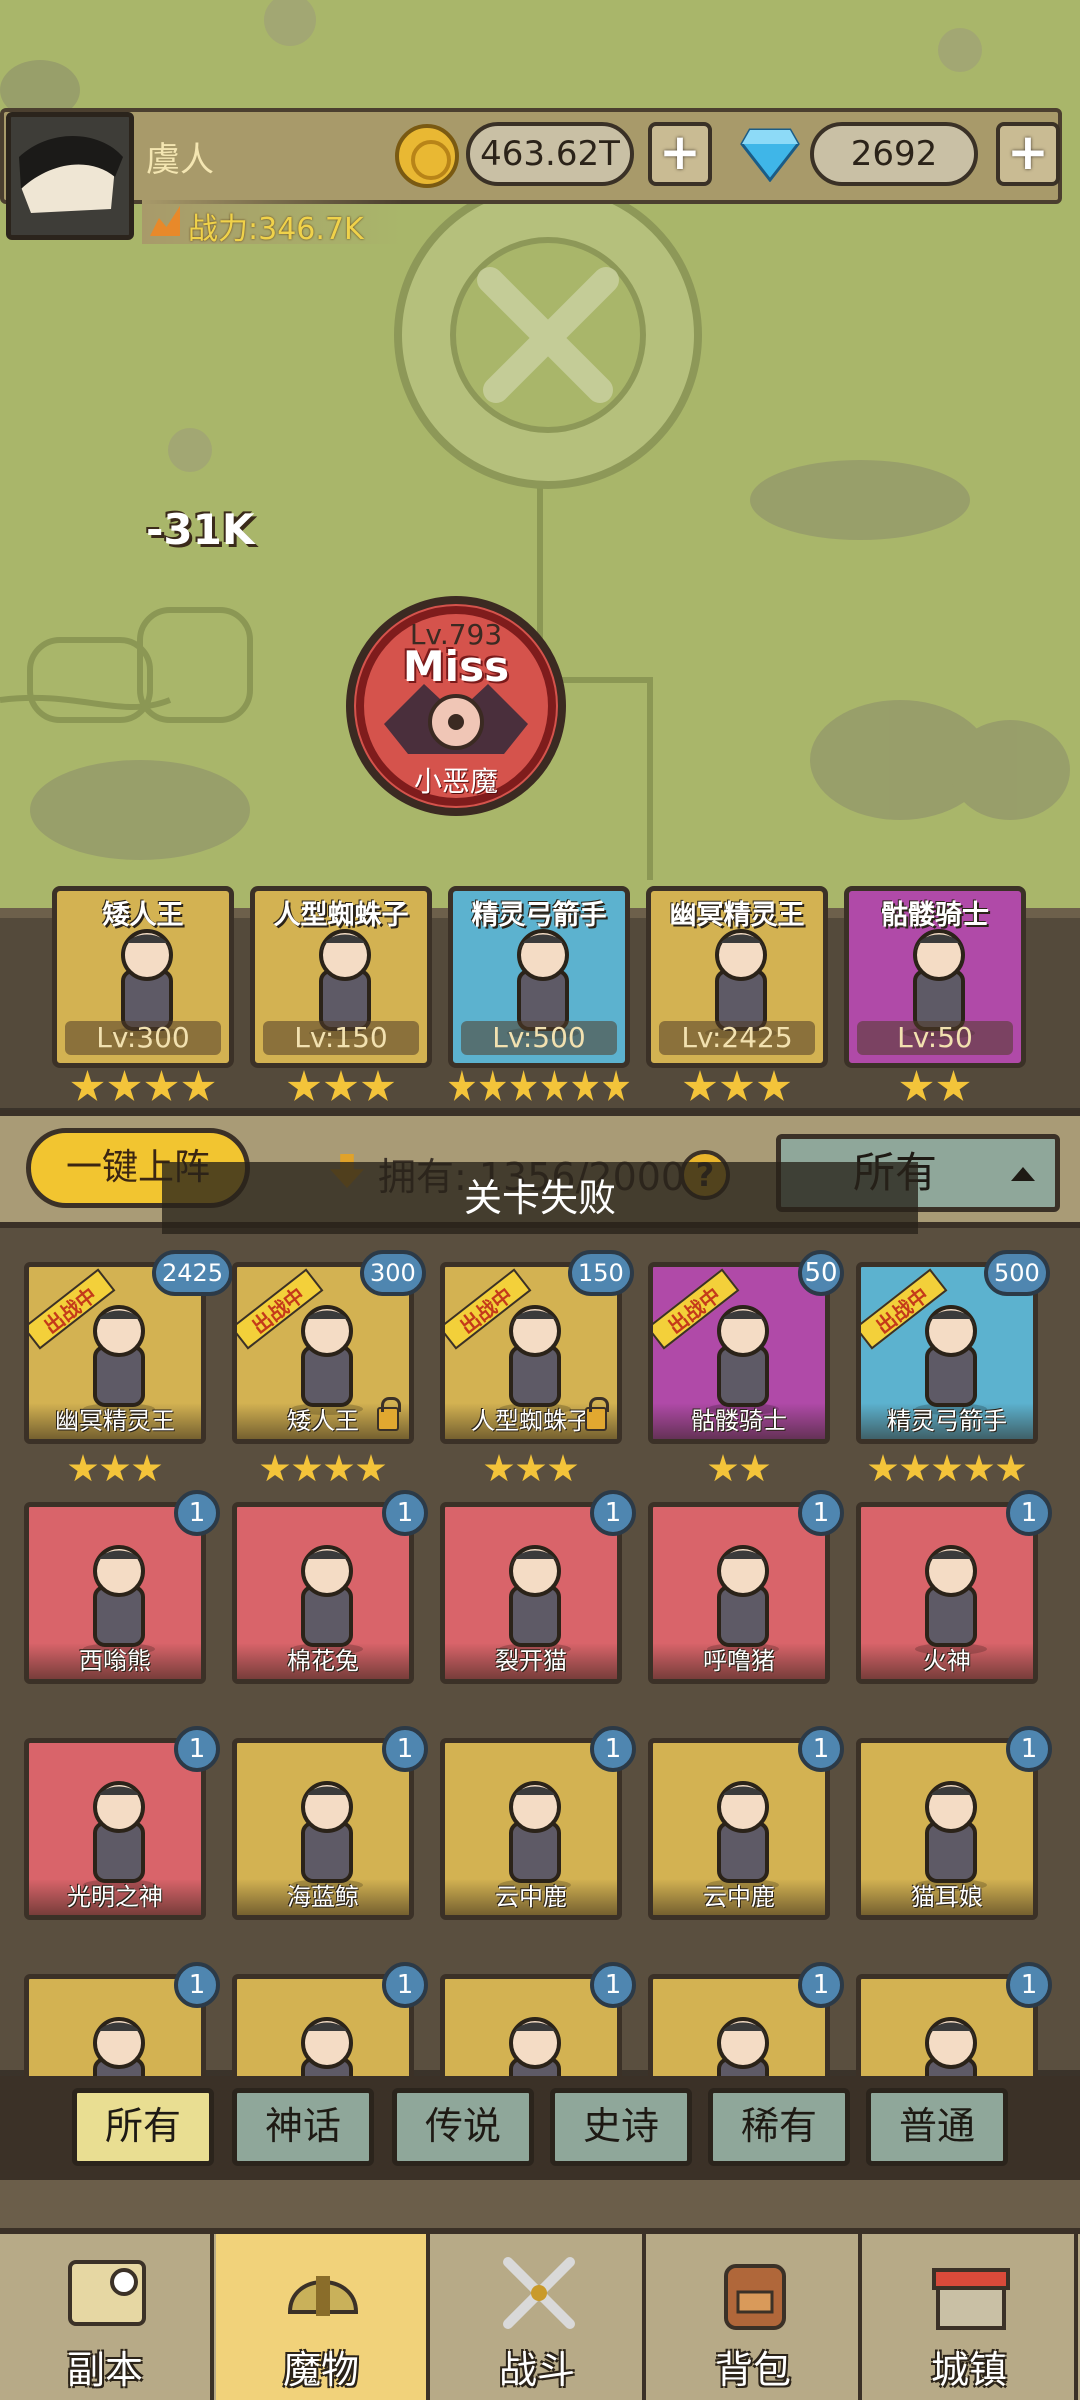 This screenshot has width=1080, height=2400. What do you see at coordinates (115, 1829) in the screenshot?
I see `monster-card: 光明之神` at bounding box center [115, 1829].